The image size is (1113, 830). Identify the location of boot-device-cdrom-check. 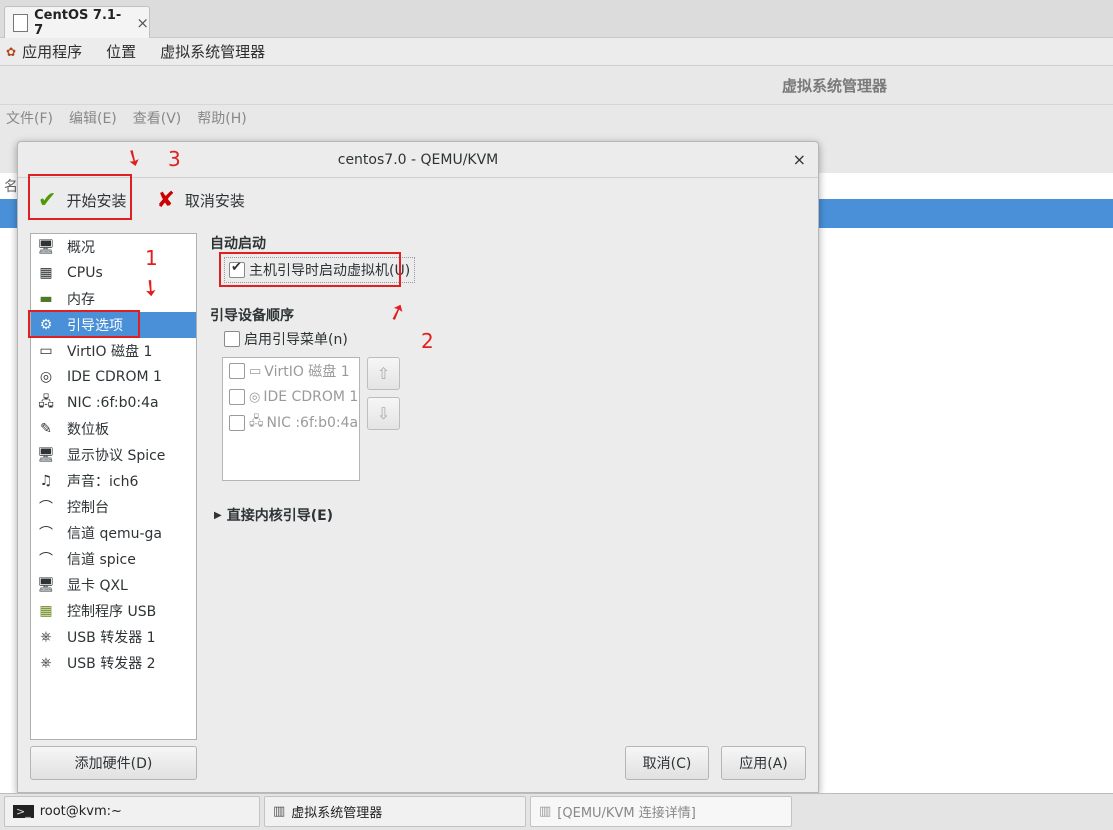
(237, 397).